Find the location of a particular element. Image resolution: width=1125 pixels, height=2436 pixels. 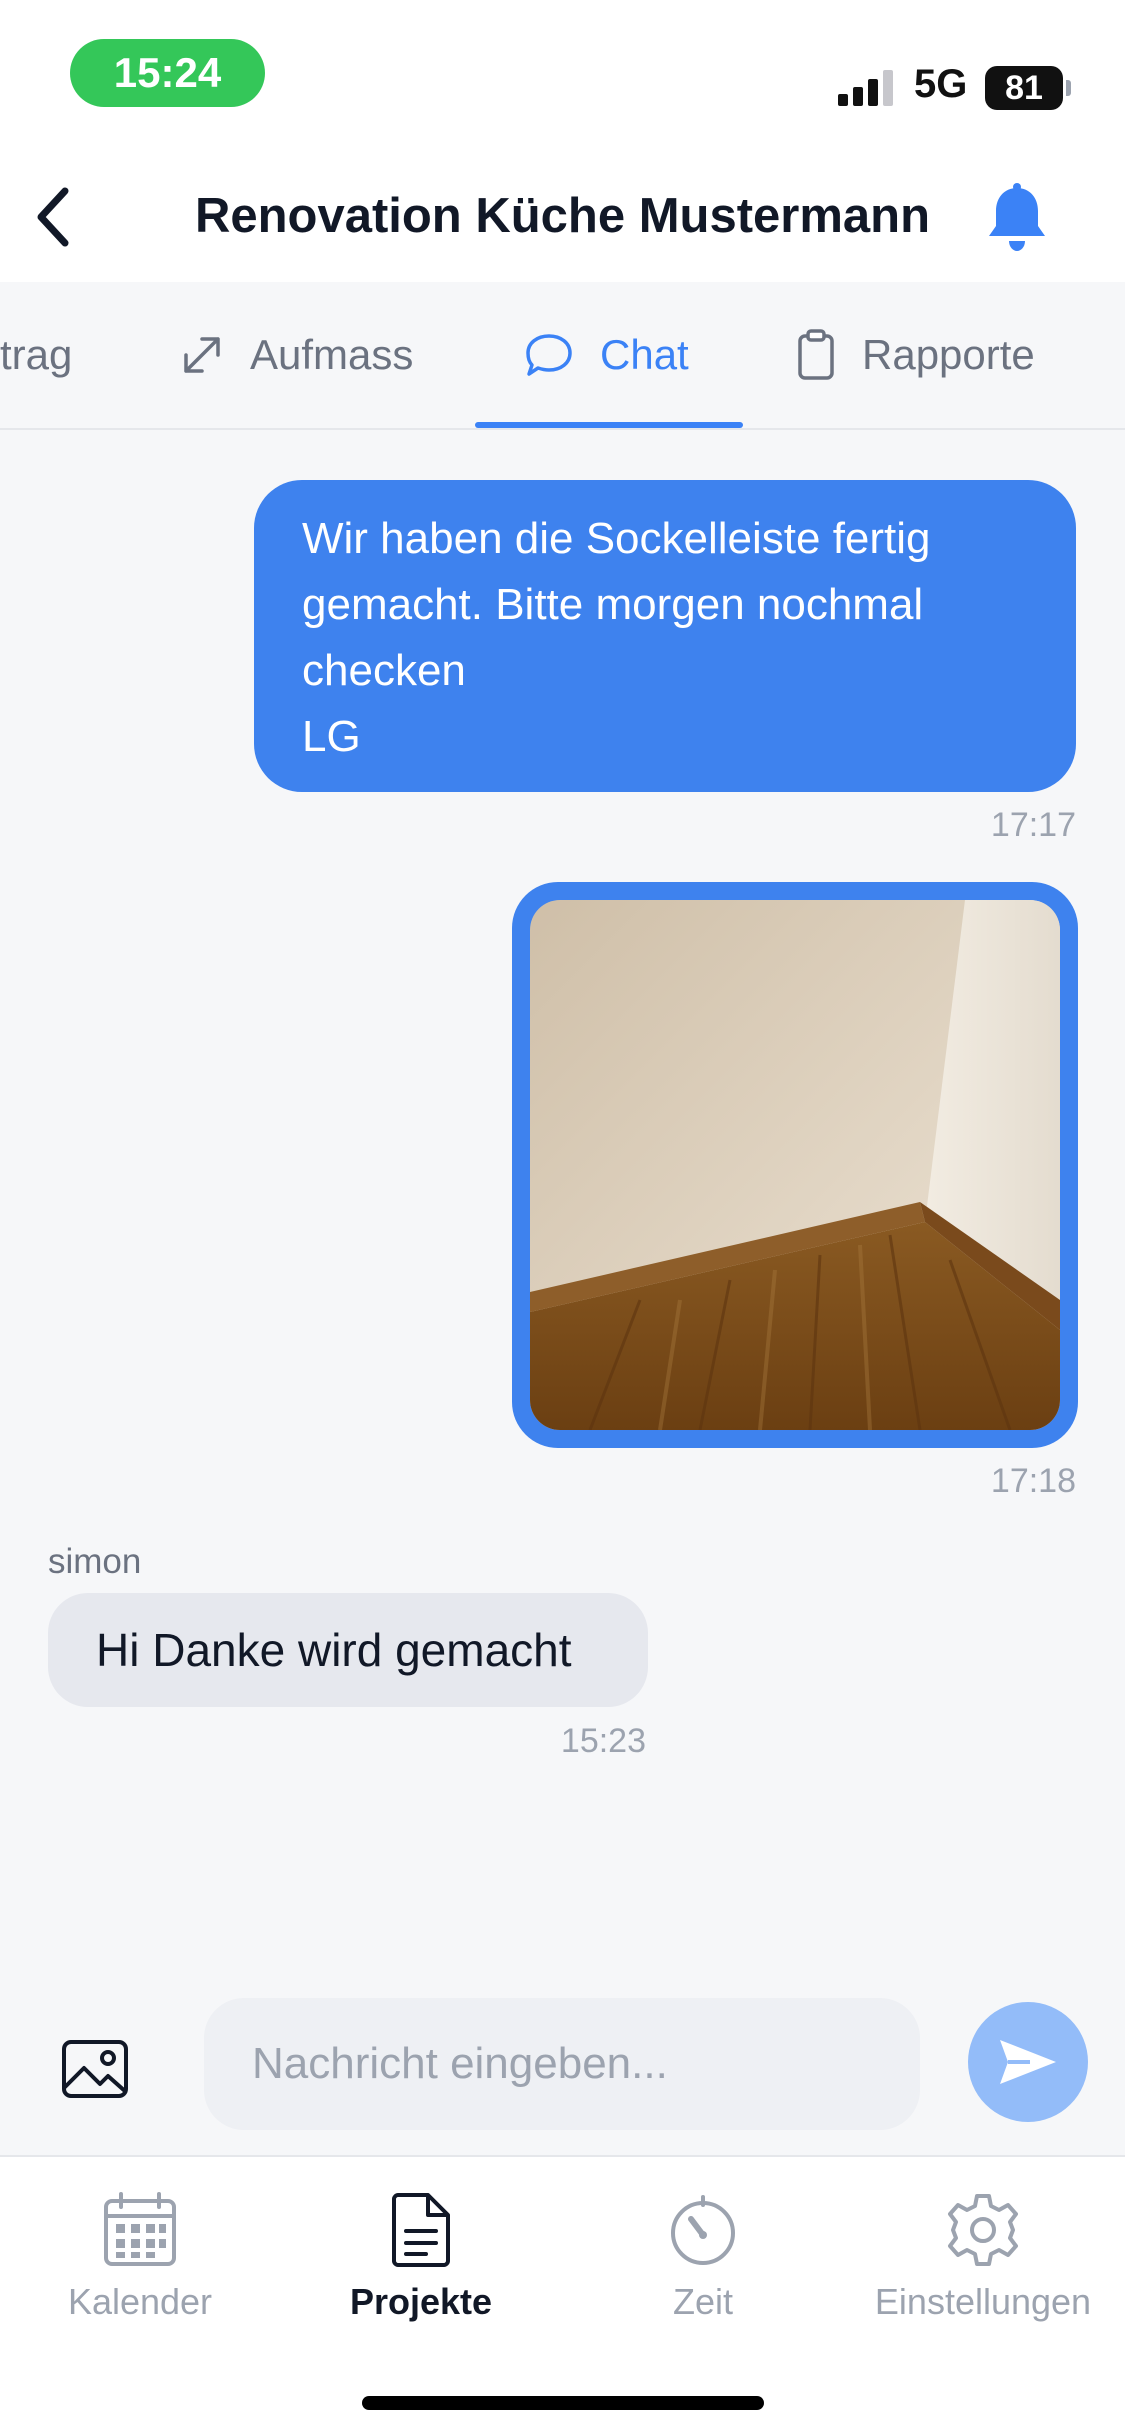

baseboard-photo is located at coordinates (795, 1165).